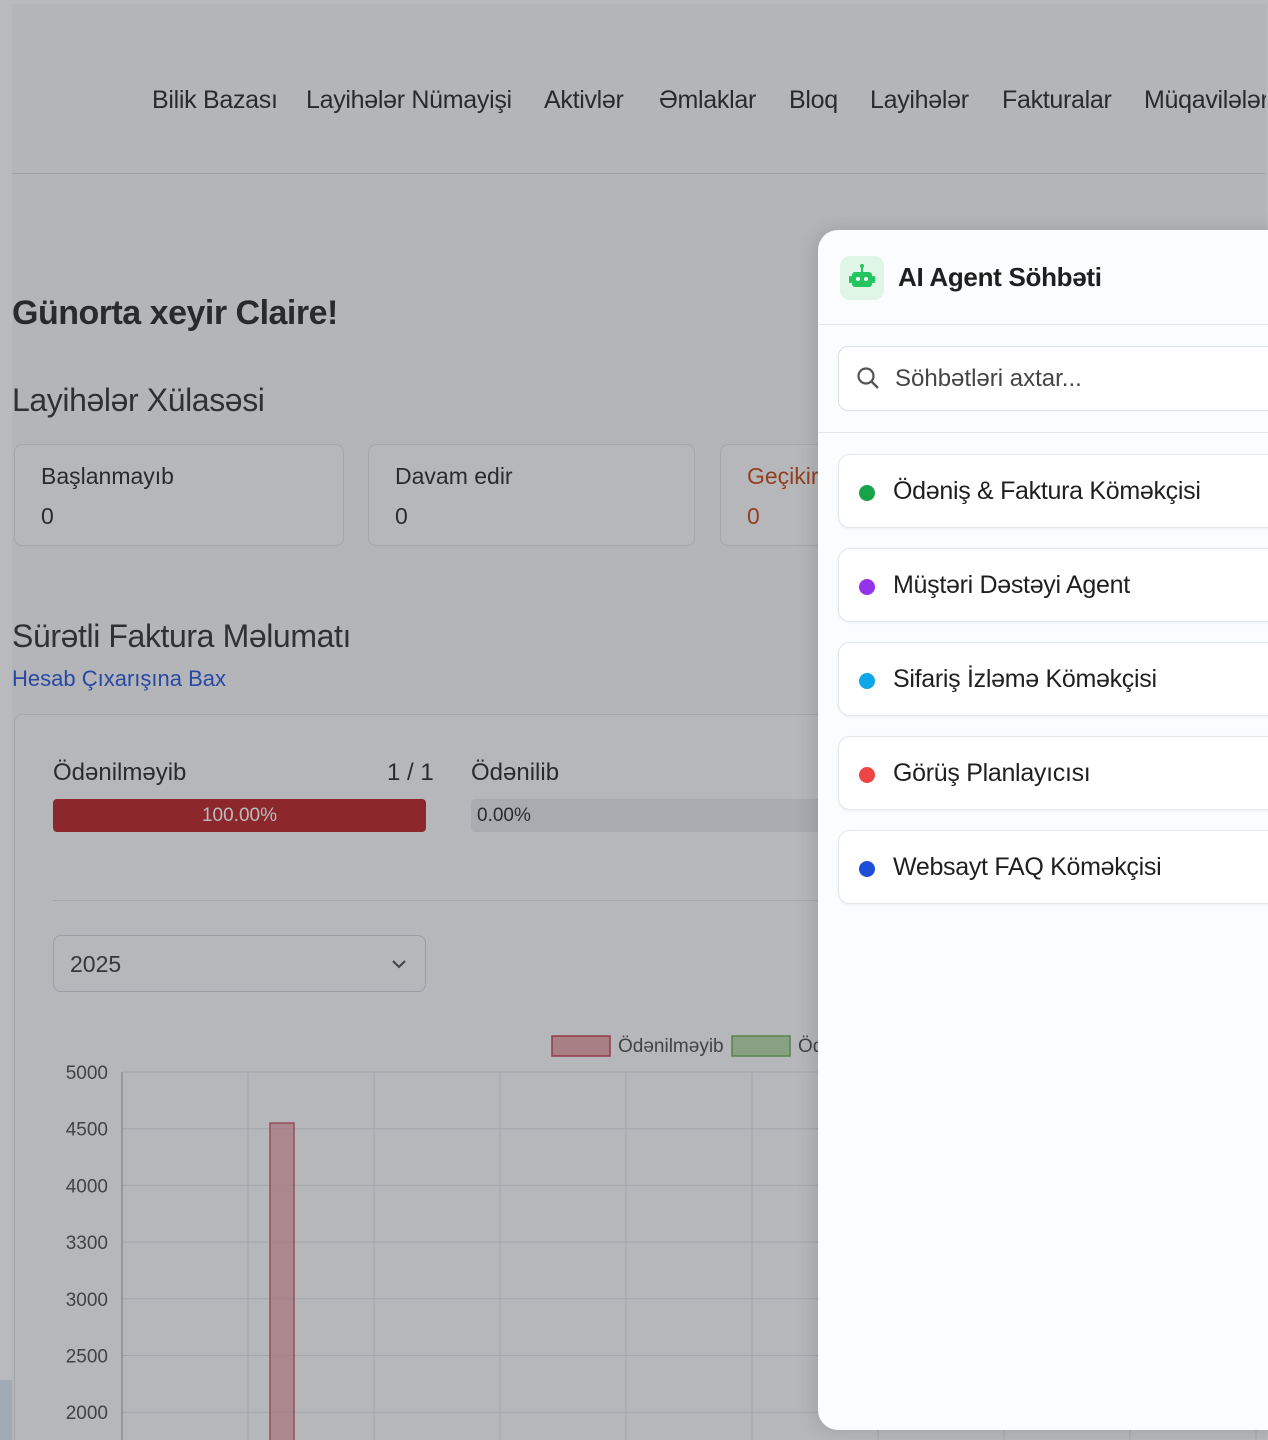 The height and width of the screenshot is (1440, 1268). What do you see at coordinates (1043, 432) in the screenshot?
I see `divider` at bounding box center [1043, 432].